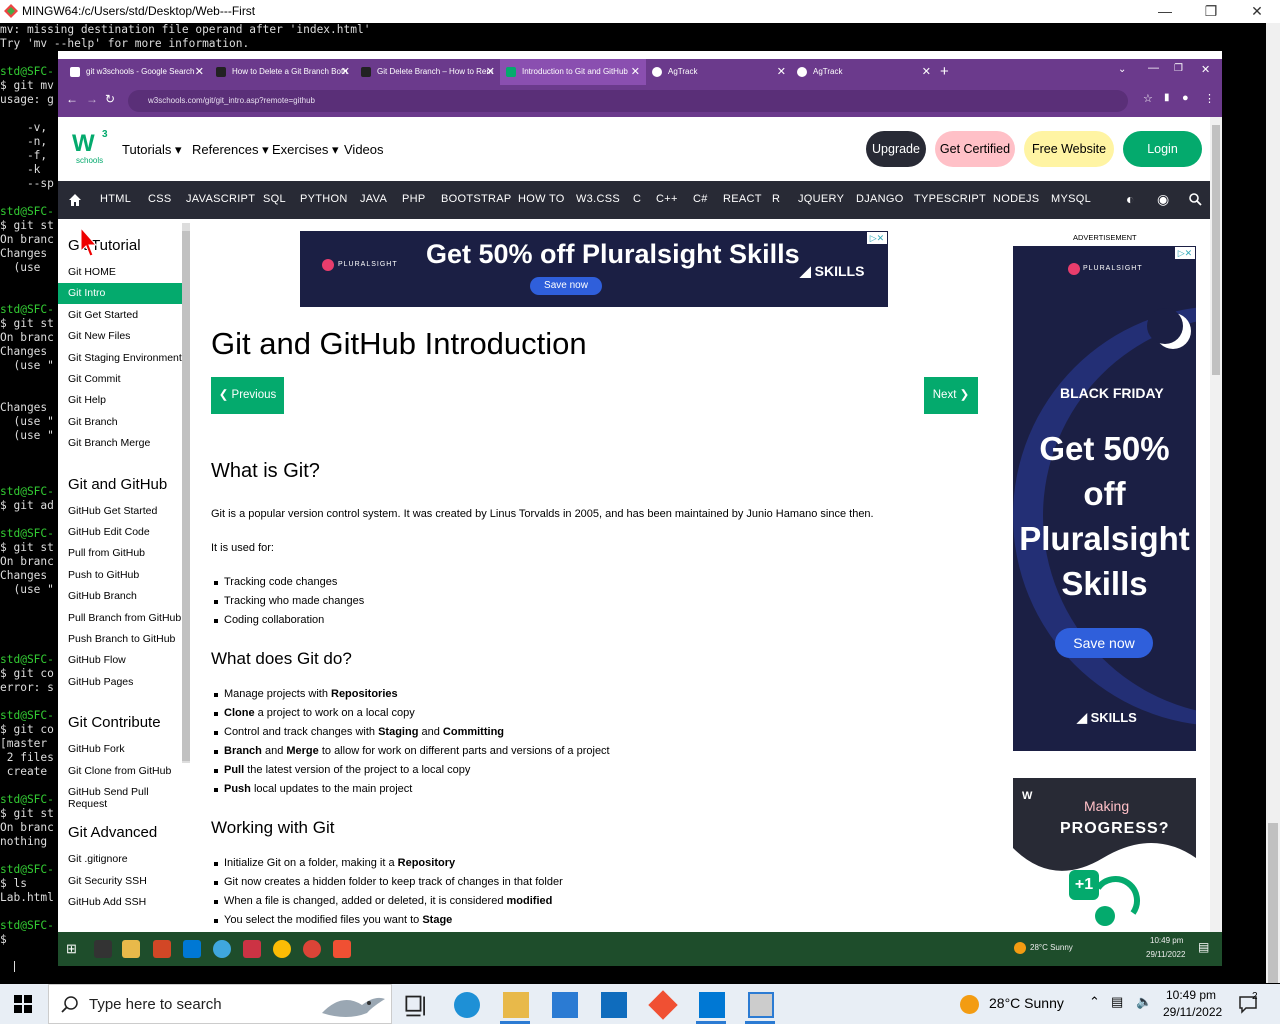 The width and height of the screenshot is (1280, 1024). I want to click on sidebar-item-git-security-ssh: Git Security SSH, so click(107, 881).